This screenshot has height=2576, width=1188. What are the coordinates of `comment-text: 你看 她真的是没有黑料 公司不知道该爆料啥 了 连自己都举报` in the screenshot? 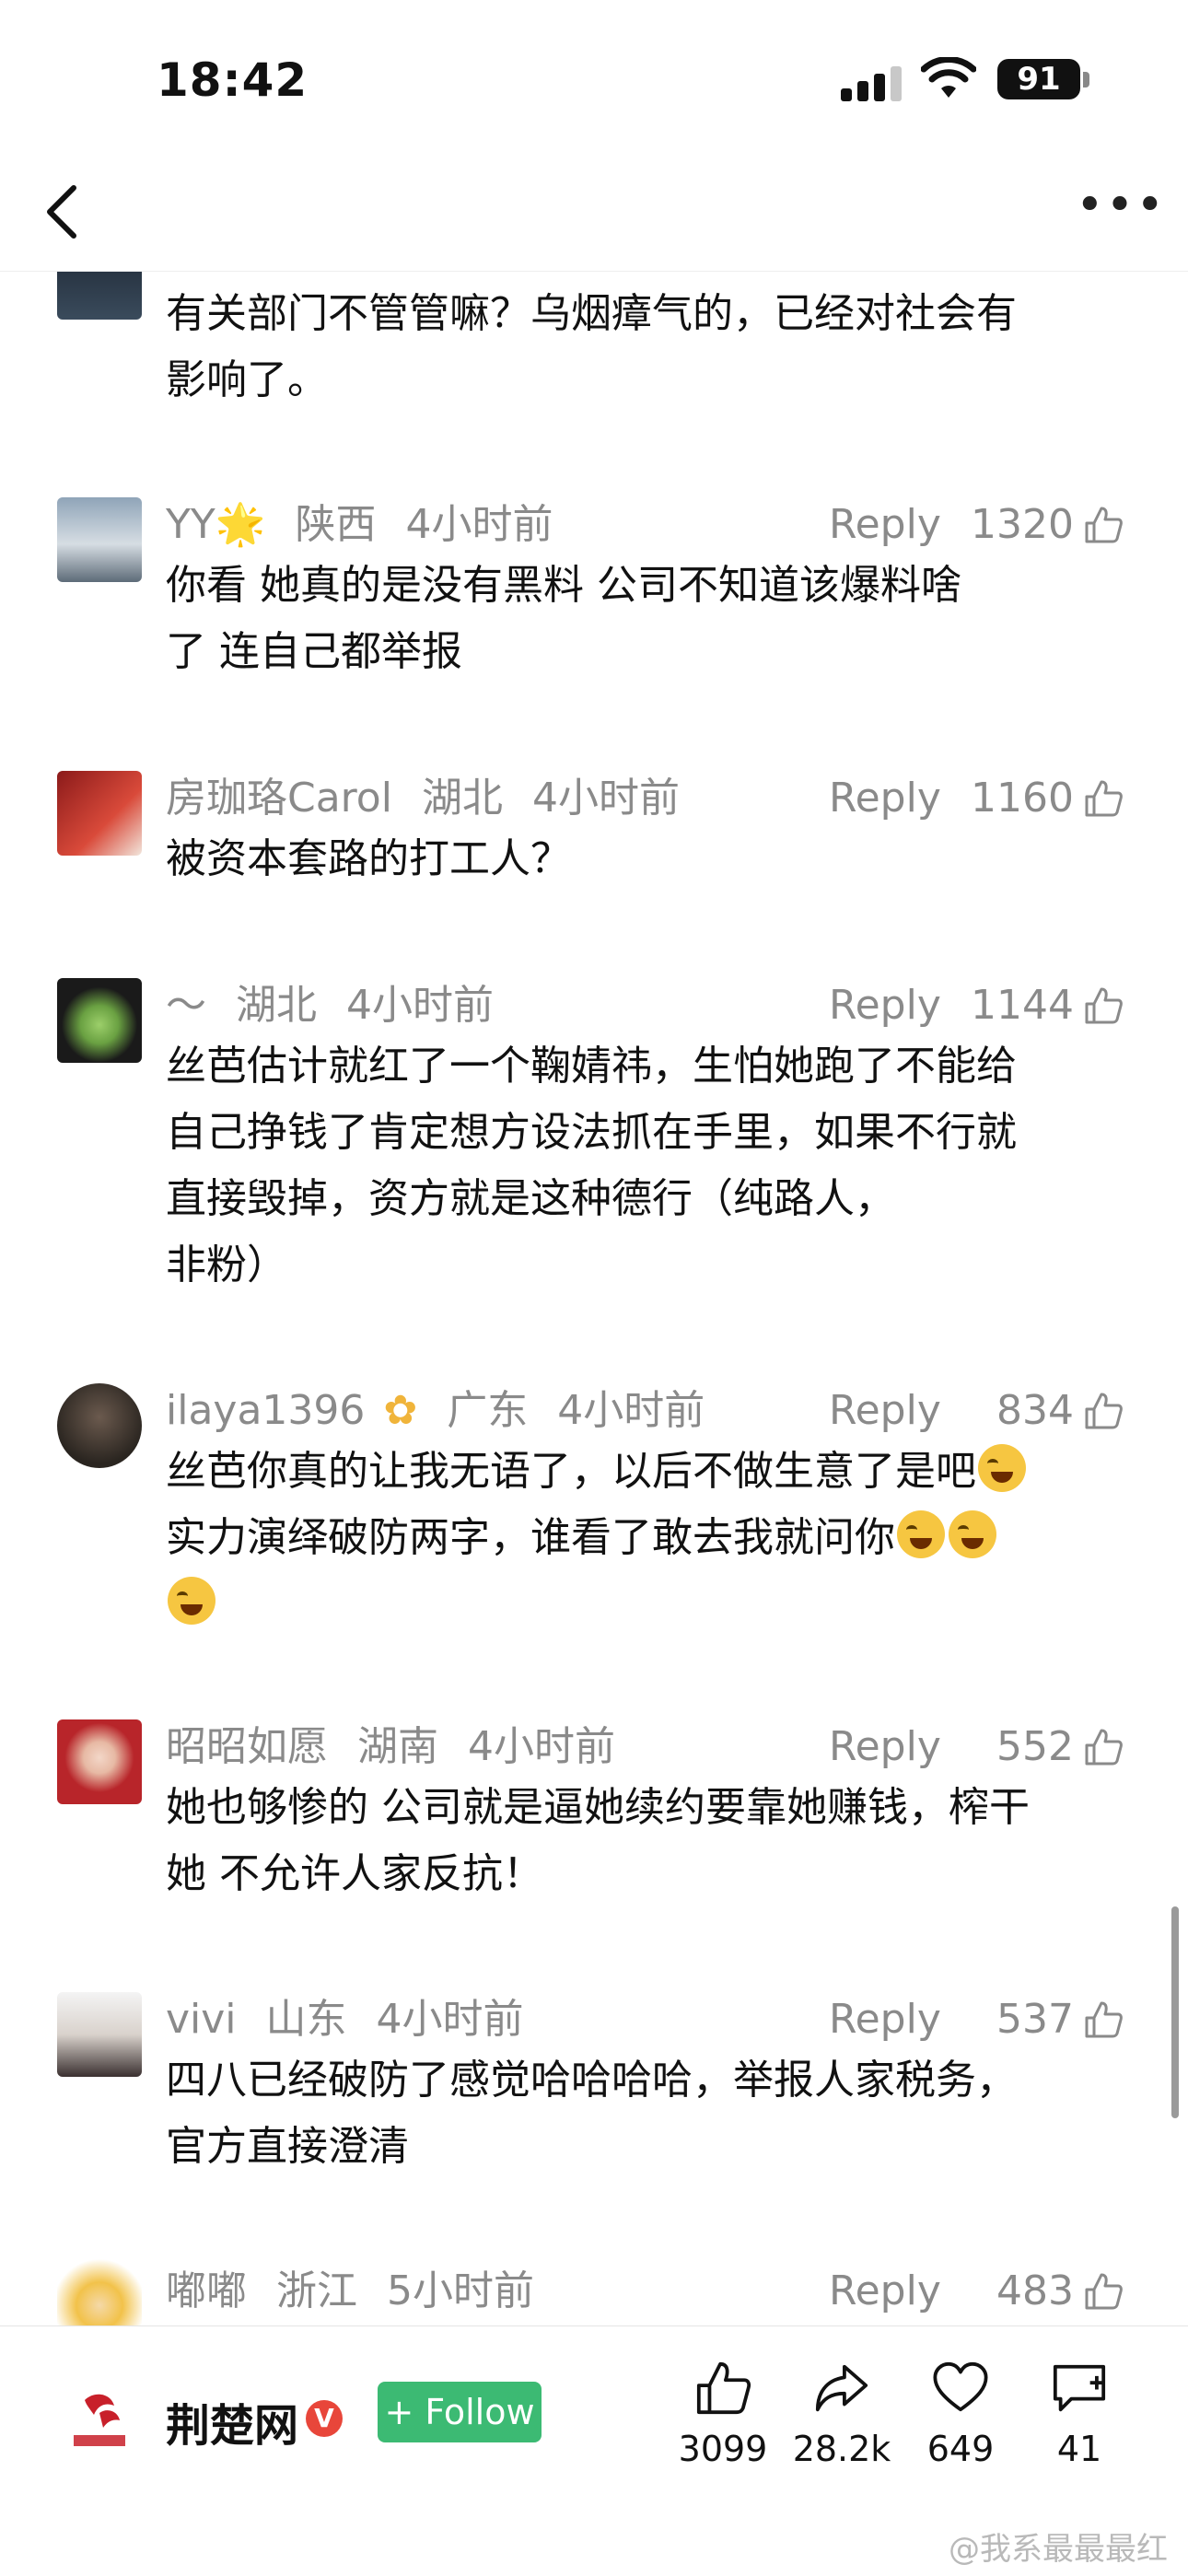 It's located at (563, 618).